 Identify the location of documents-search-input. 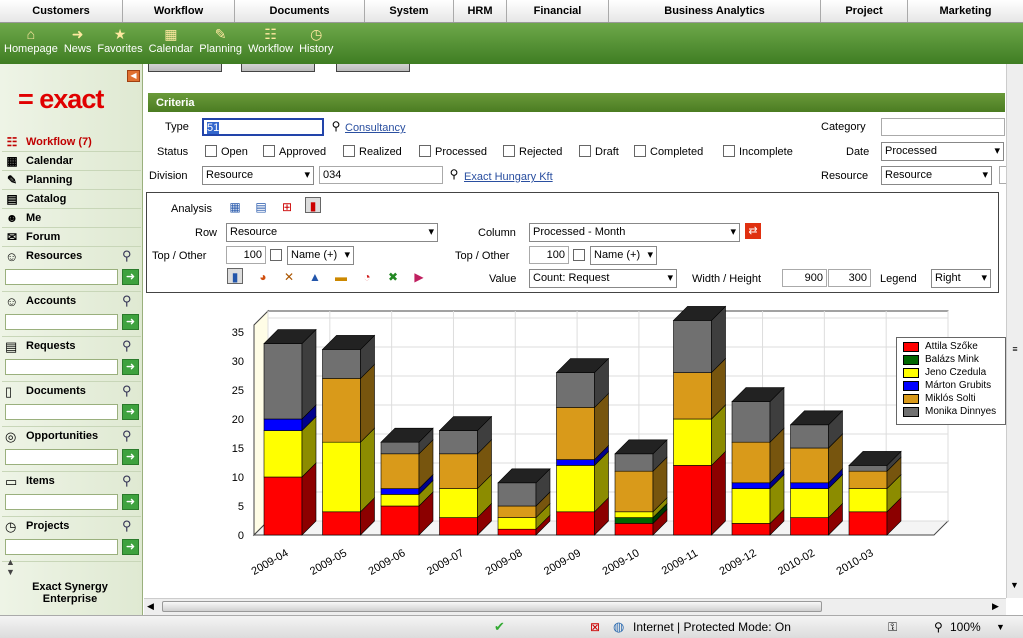
(61, 412).